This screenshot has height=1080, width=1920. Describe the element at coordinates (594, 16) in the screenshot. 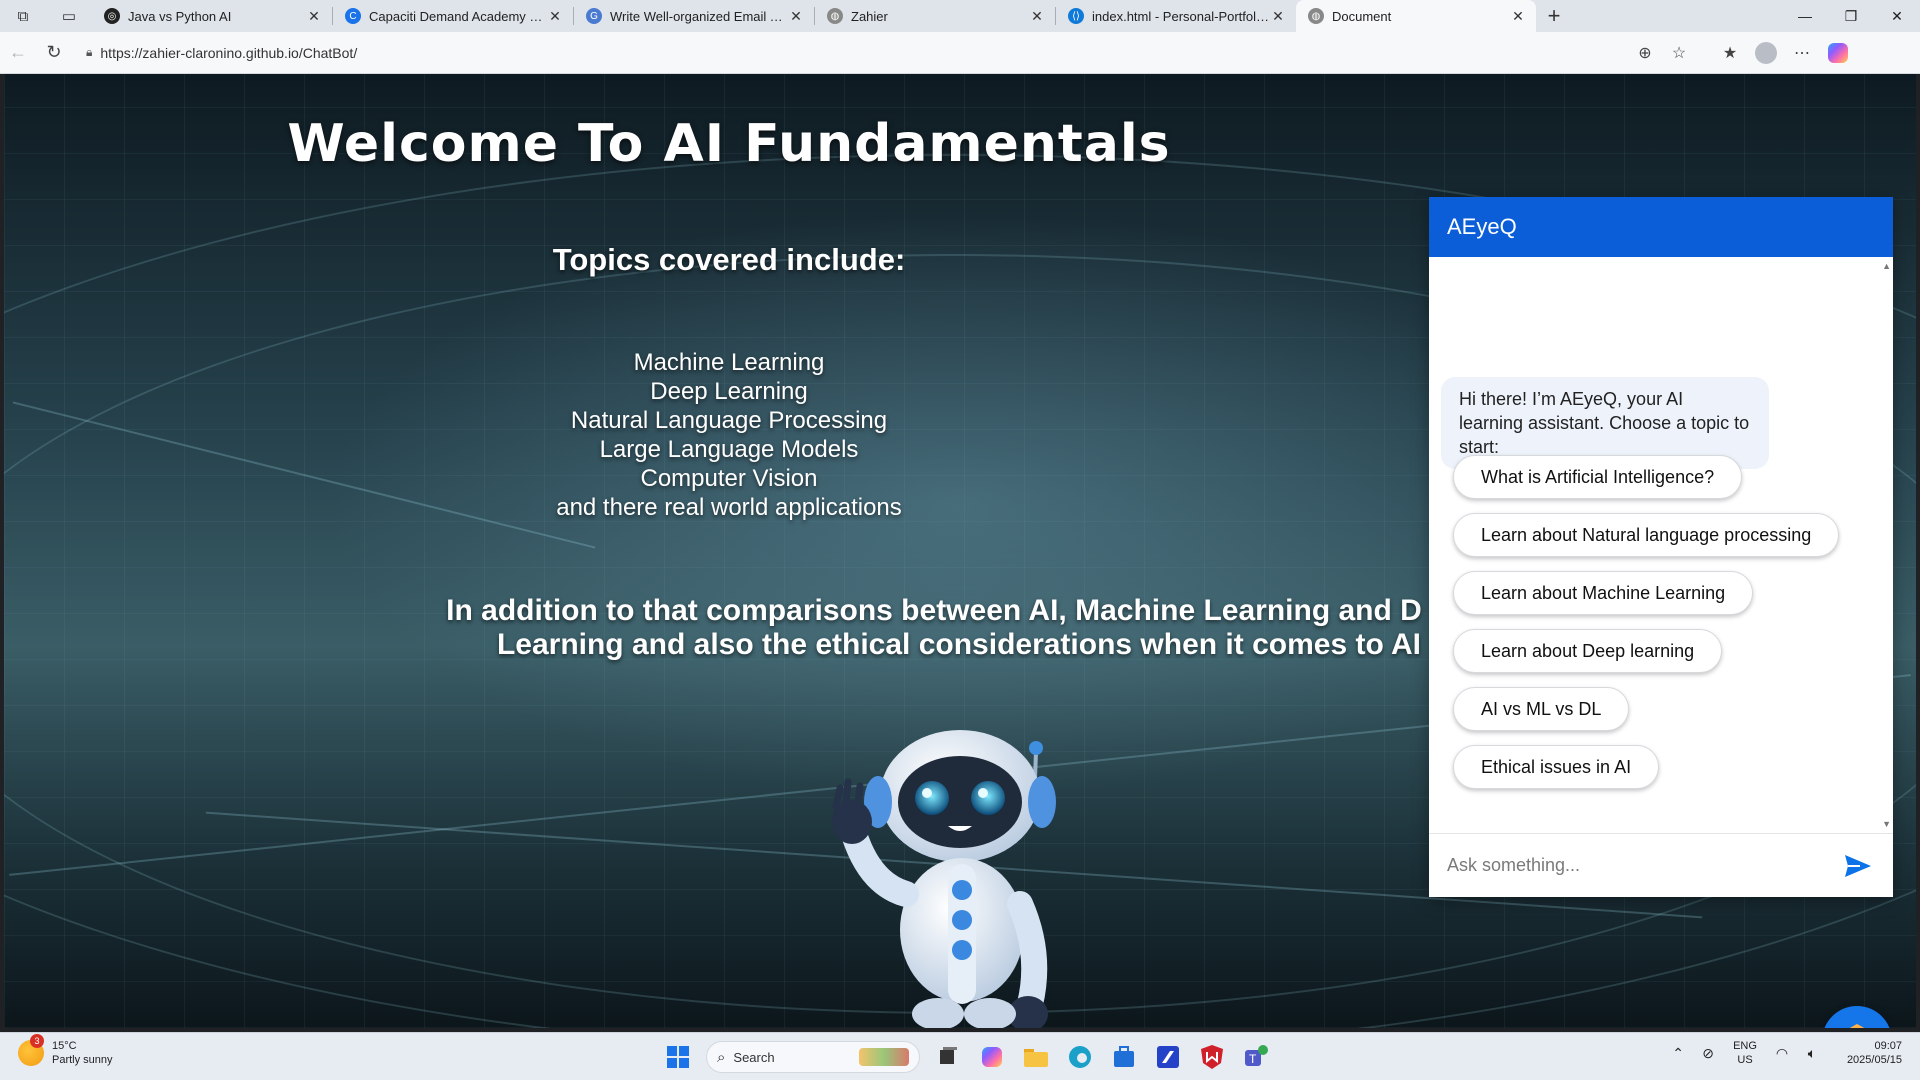

I see `tab-favicon-icon: G` at that location.